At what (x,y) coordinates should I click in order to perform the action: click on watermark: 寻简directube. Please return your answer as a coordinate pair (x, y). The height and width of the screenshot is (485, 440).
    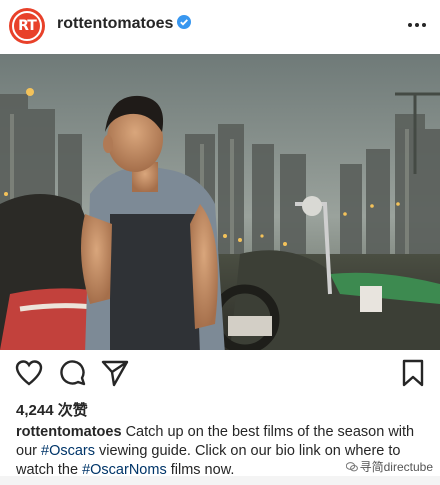
    Looking at the image, I should click on (389, 466).